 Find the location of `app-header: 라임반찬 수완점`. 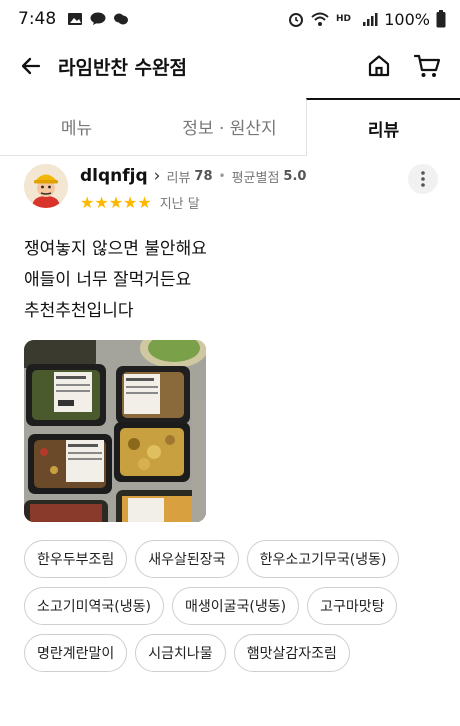

app-header: 라임반찬 수완점 is located at coordinates (230, 66).